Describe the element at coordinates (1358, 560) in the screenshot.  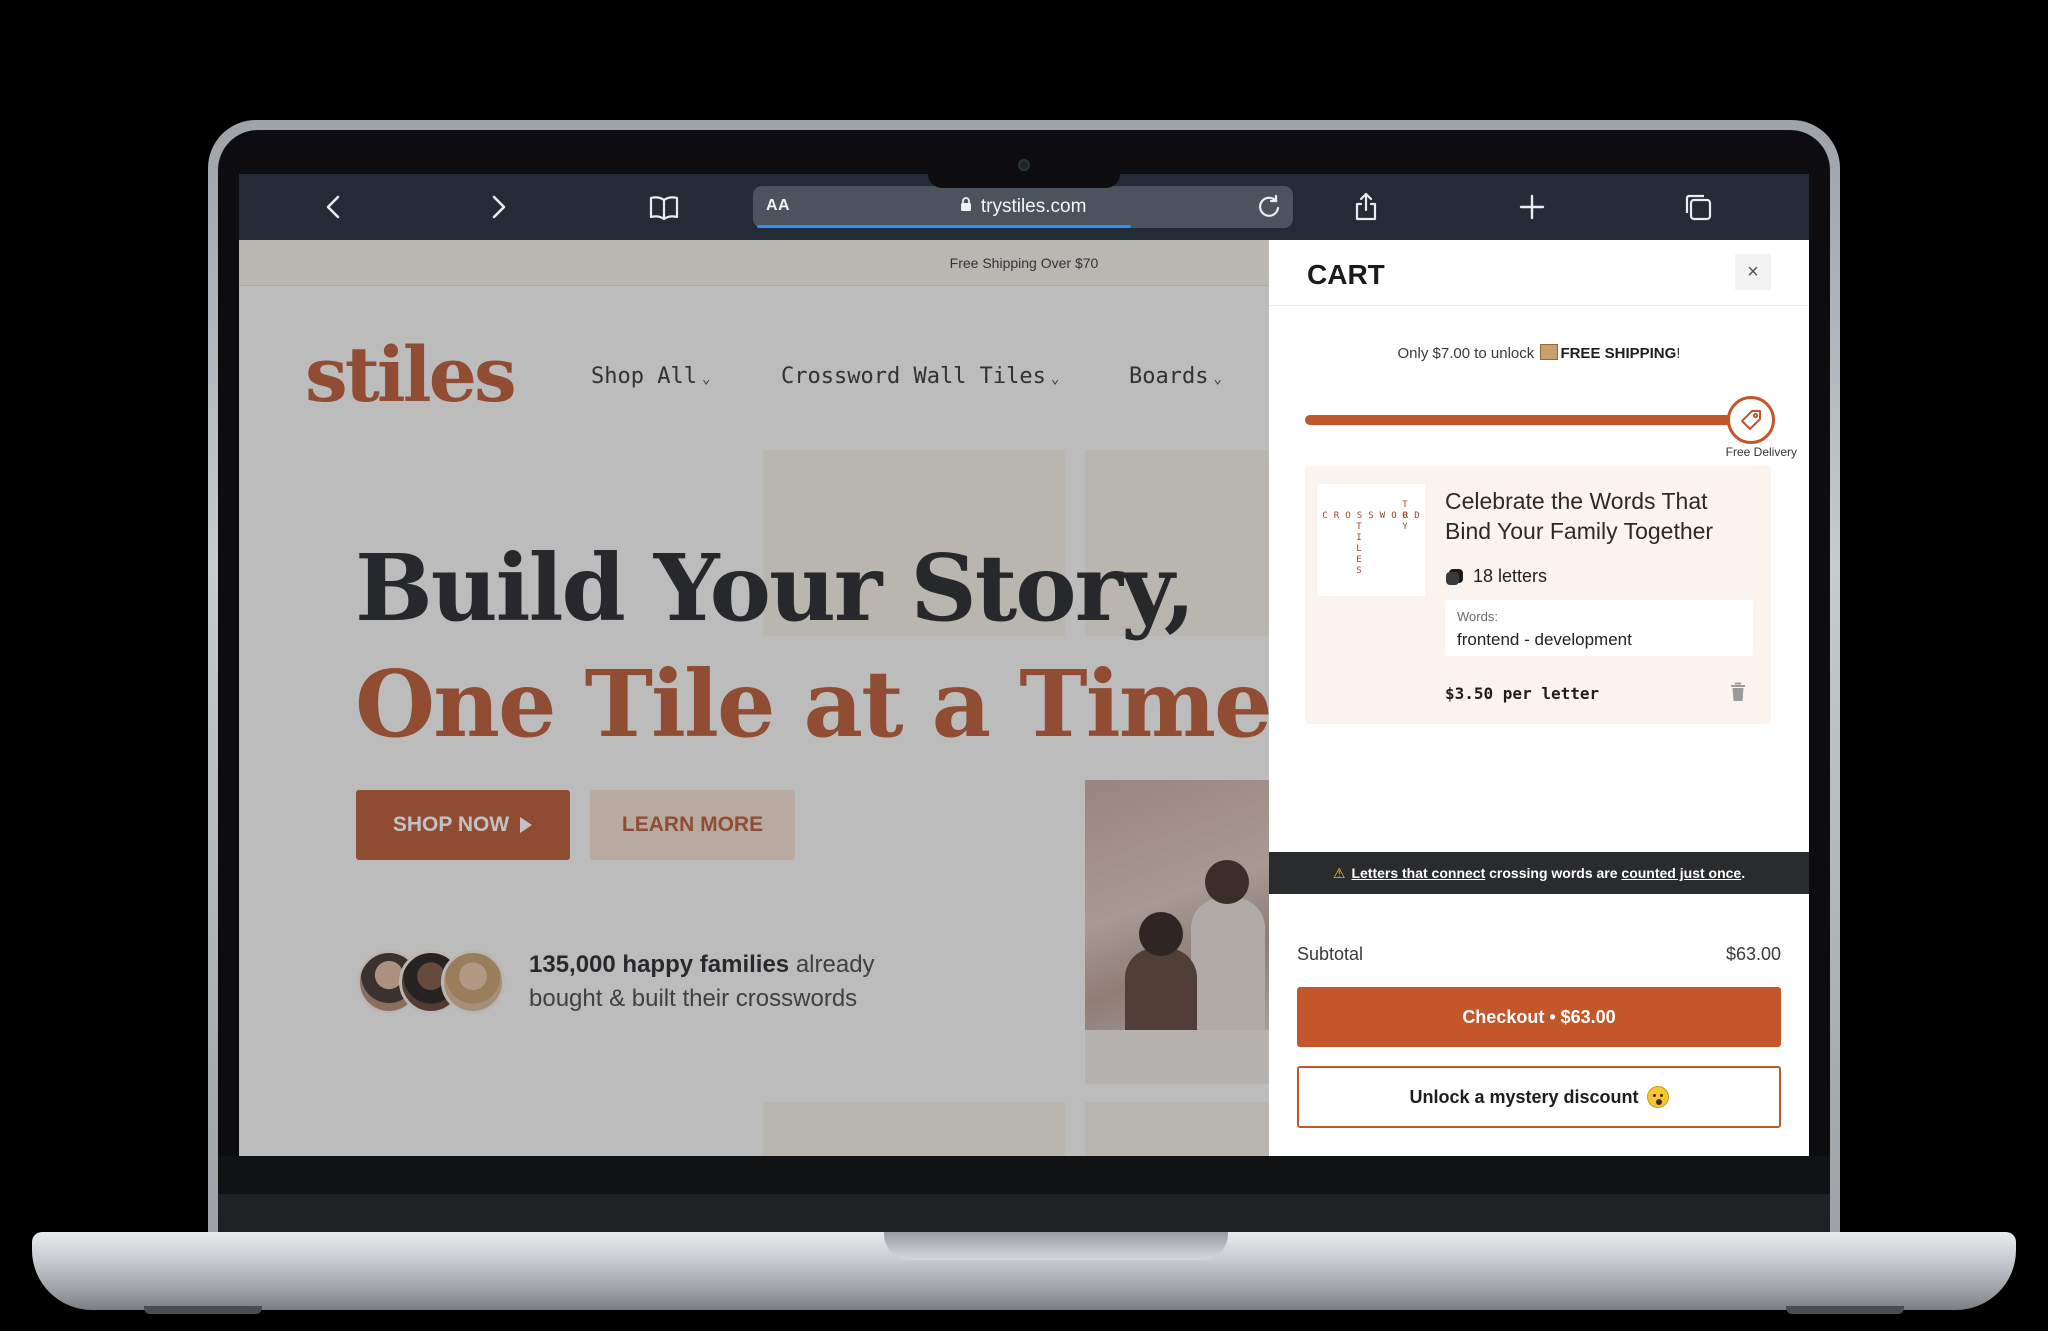
I see `thumb-letter: E` at that location.